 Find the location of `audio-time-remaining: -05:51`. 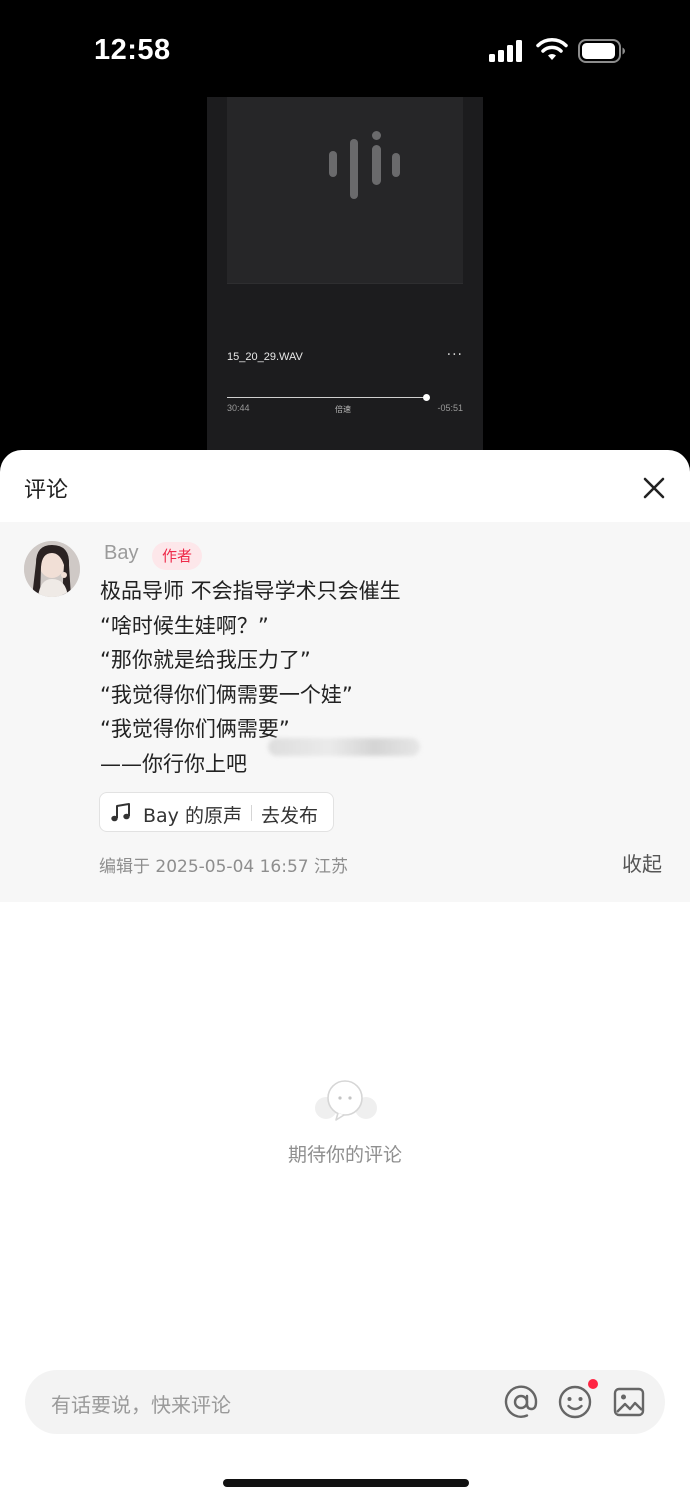

audio-time-remaining: -05:51 is located at coordinates (450, 408).